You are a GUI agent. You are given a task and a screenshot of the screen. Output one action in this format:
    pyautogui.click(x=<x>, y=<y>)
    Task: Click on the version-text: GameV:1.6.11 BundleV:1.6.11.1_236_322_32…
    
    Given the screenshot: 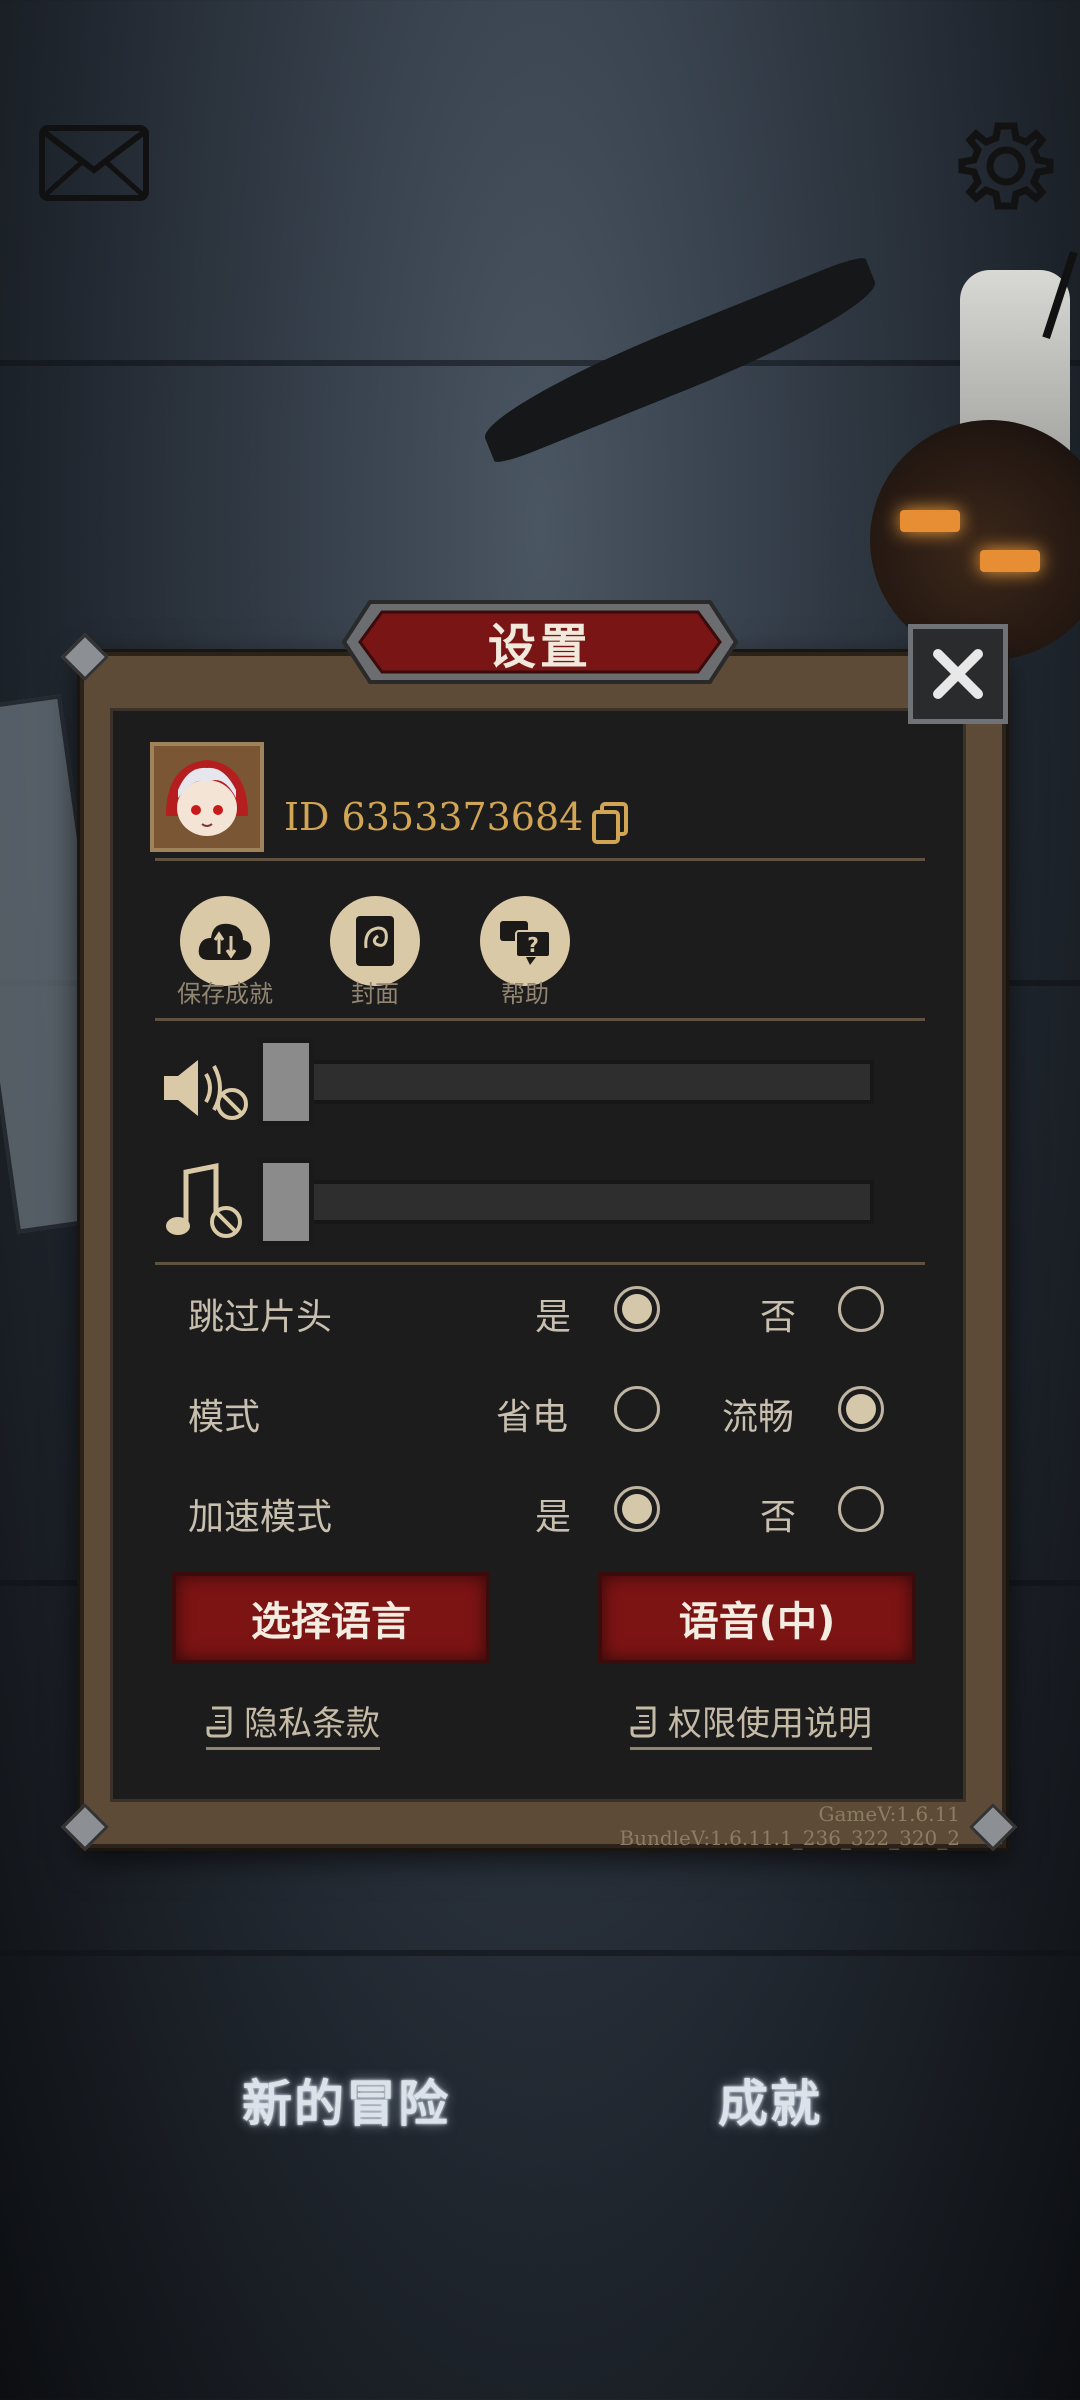 What is the action you would take?
    pyautogui.click(x=789, y=1826)
    